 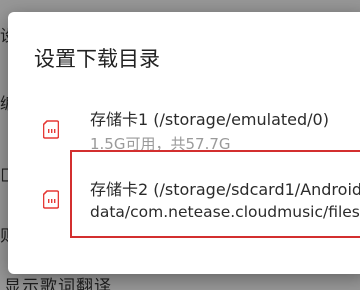 I want to click on storage-option-title: 存储卡1 (/storage/emulated/0), so click(x=209, y=119).